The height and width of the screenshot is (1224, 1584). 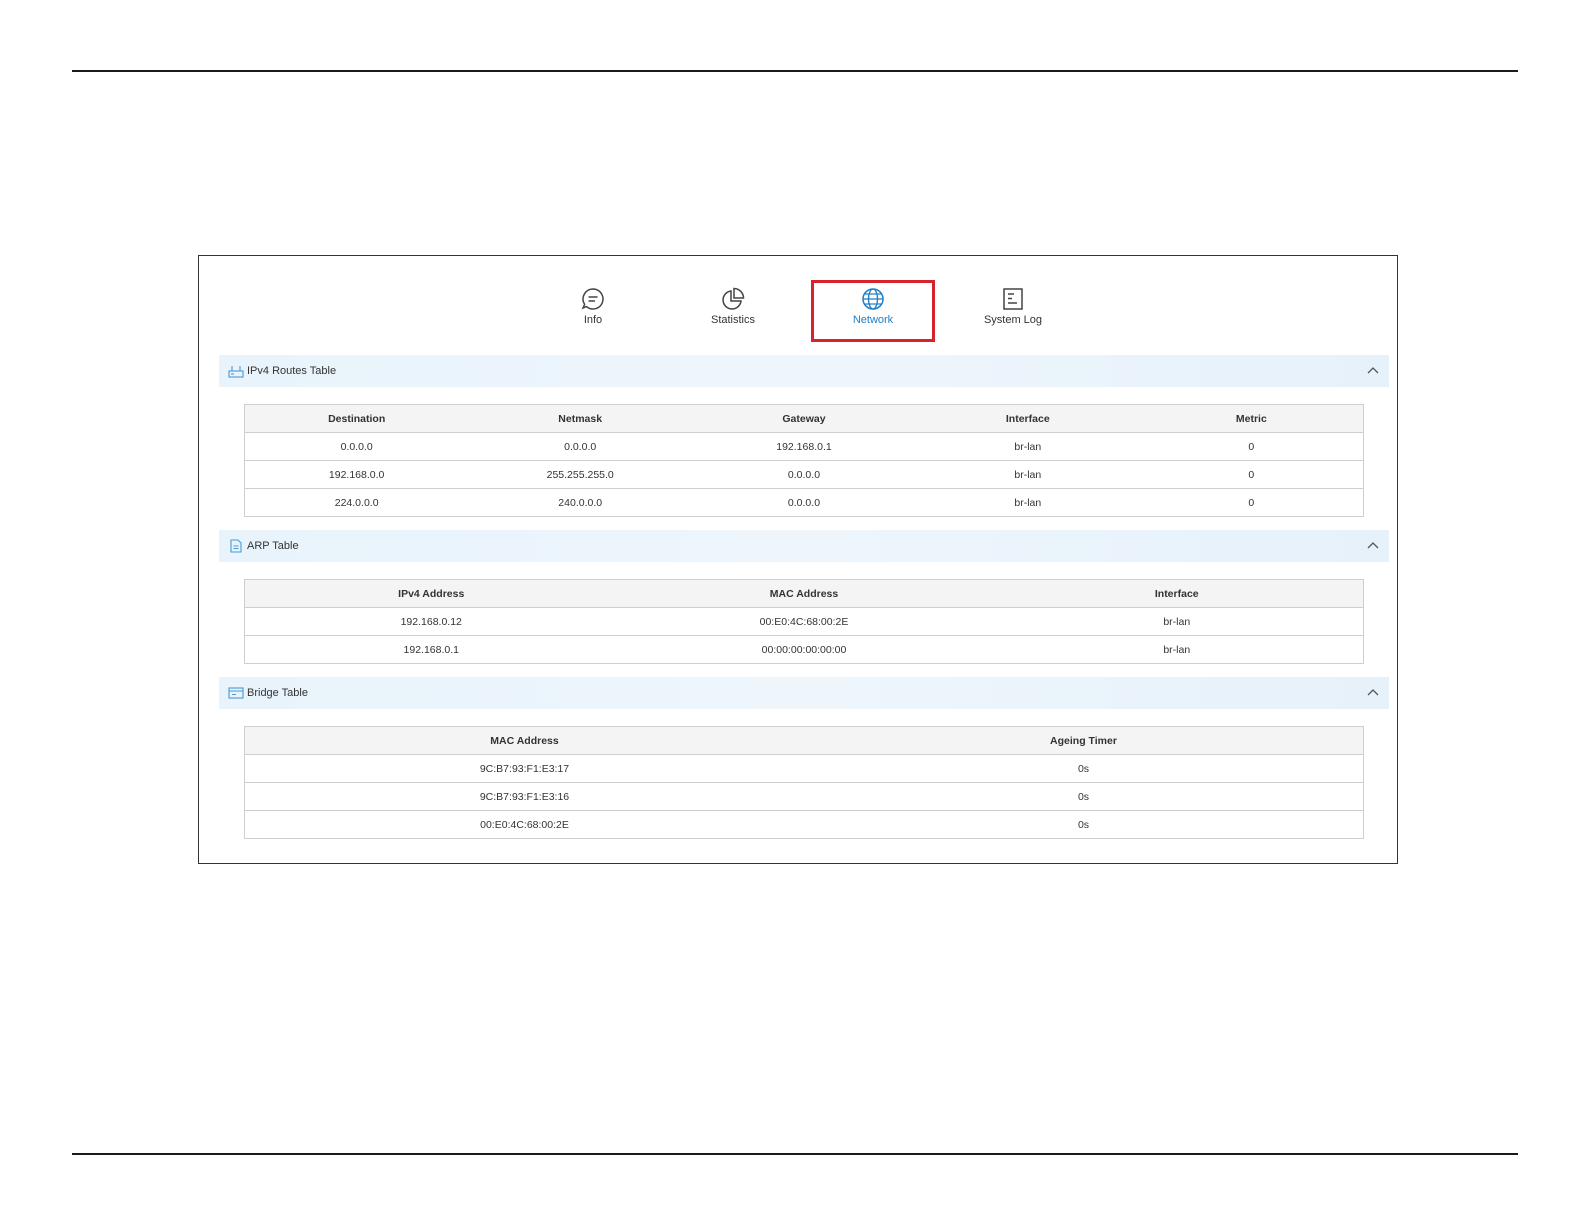 I want to click on bridge-header: Bridge Table, so click(x=804, y=693).